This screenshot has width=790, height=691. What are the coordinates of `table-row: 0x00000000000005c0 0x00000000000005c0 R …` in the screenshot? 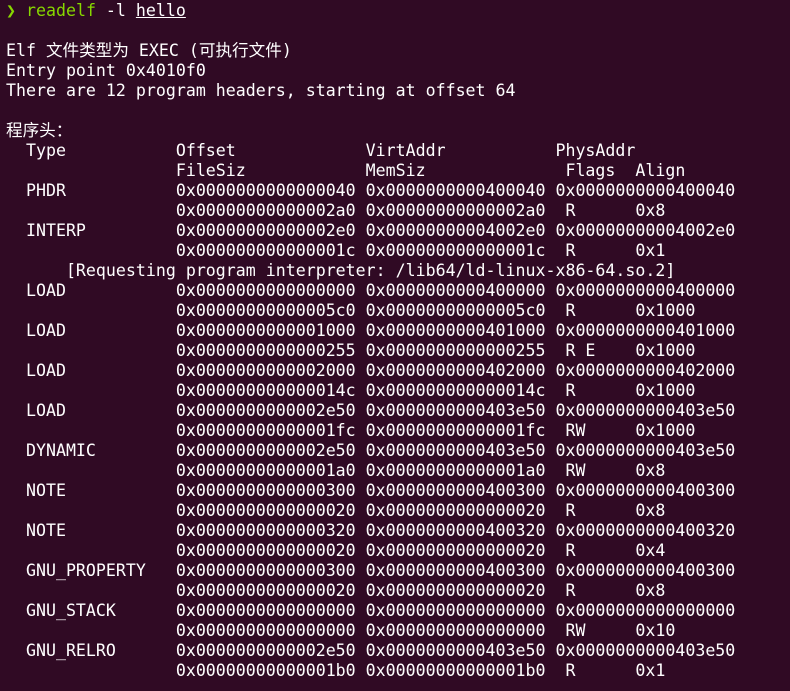 It's located at (351, 310).